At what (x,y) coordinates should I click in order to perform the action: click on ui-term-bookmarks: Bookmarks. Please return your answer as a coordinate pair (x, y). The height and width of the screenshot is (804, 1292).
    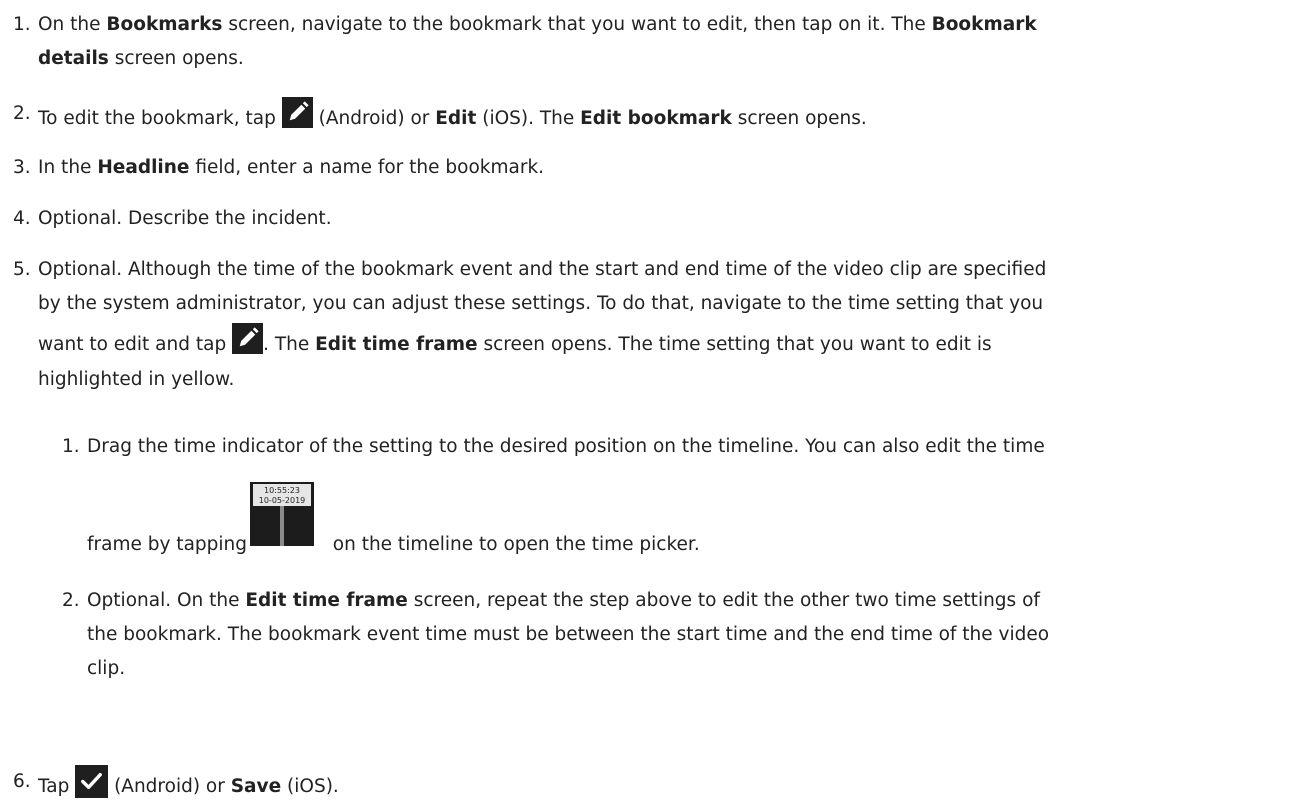
    Looking at the image, I should click on (164, 24).